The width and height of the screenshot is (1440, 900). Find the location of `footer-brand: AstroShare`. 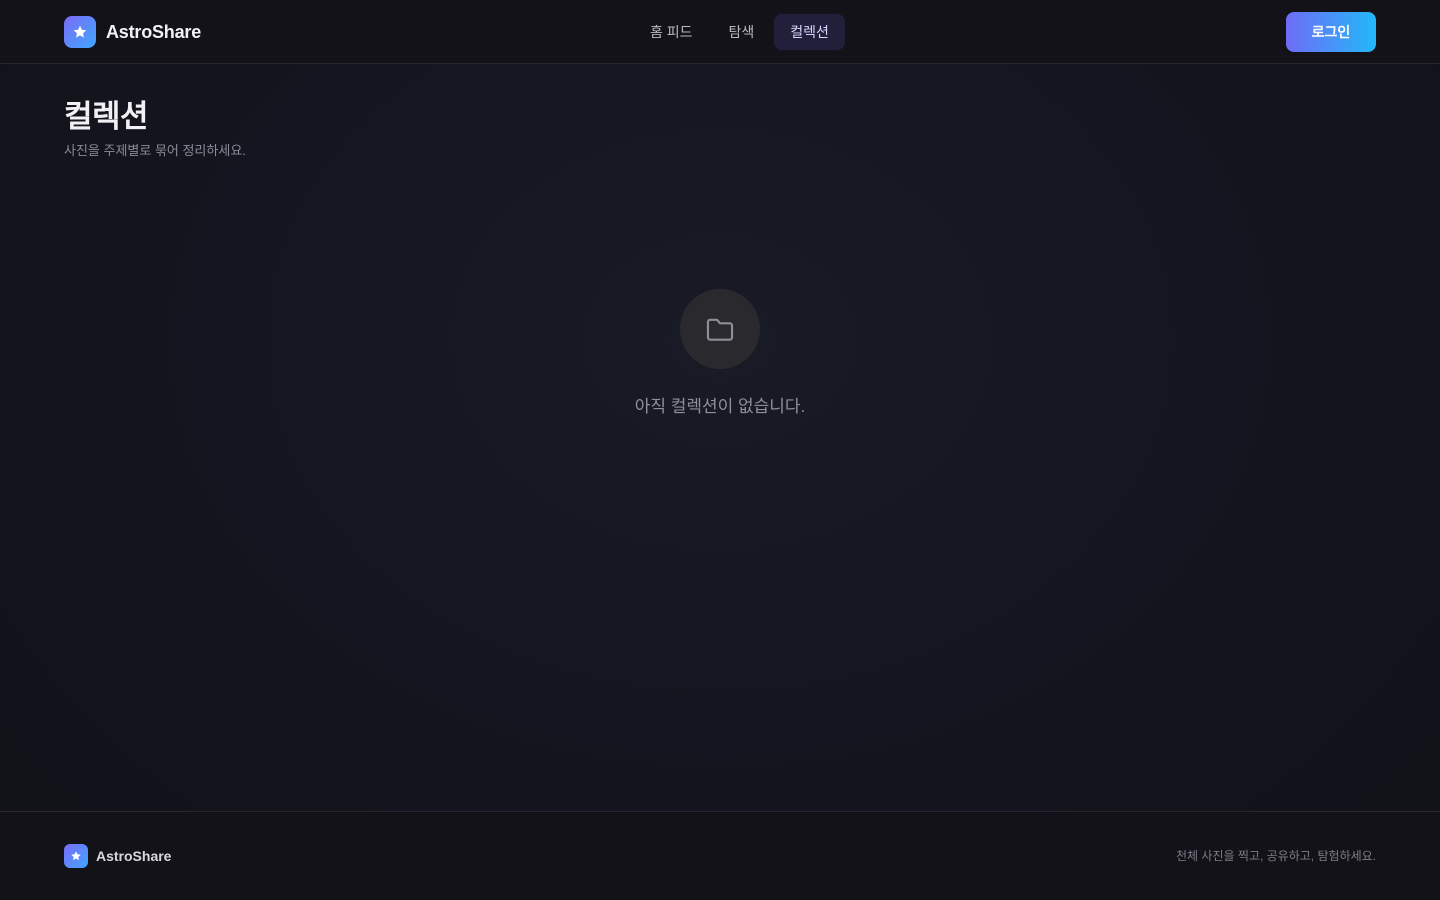

footer-brand: AstroShare is located at coordinates (117, 856).